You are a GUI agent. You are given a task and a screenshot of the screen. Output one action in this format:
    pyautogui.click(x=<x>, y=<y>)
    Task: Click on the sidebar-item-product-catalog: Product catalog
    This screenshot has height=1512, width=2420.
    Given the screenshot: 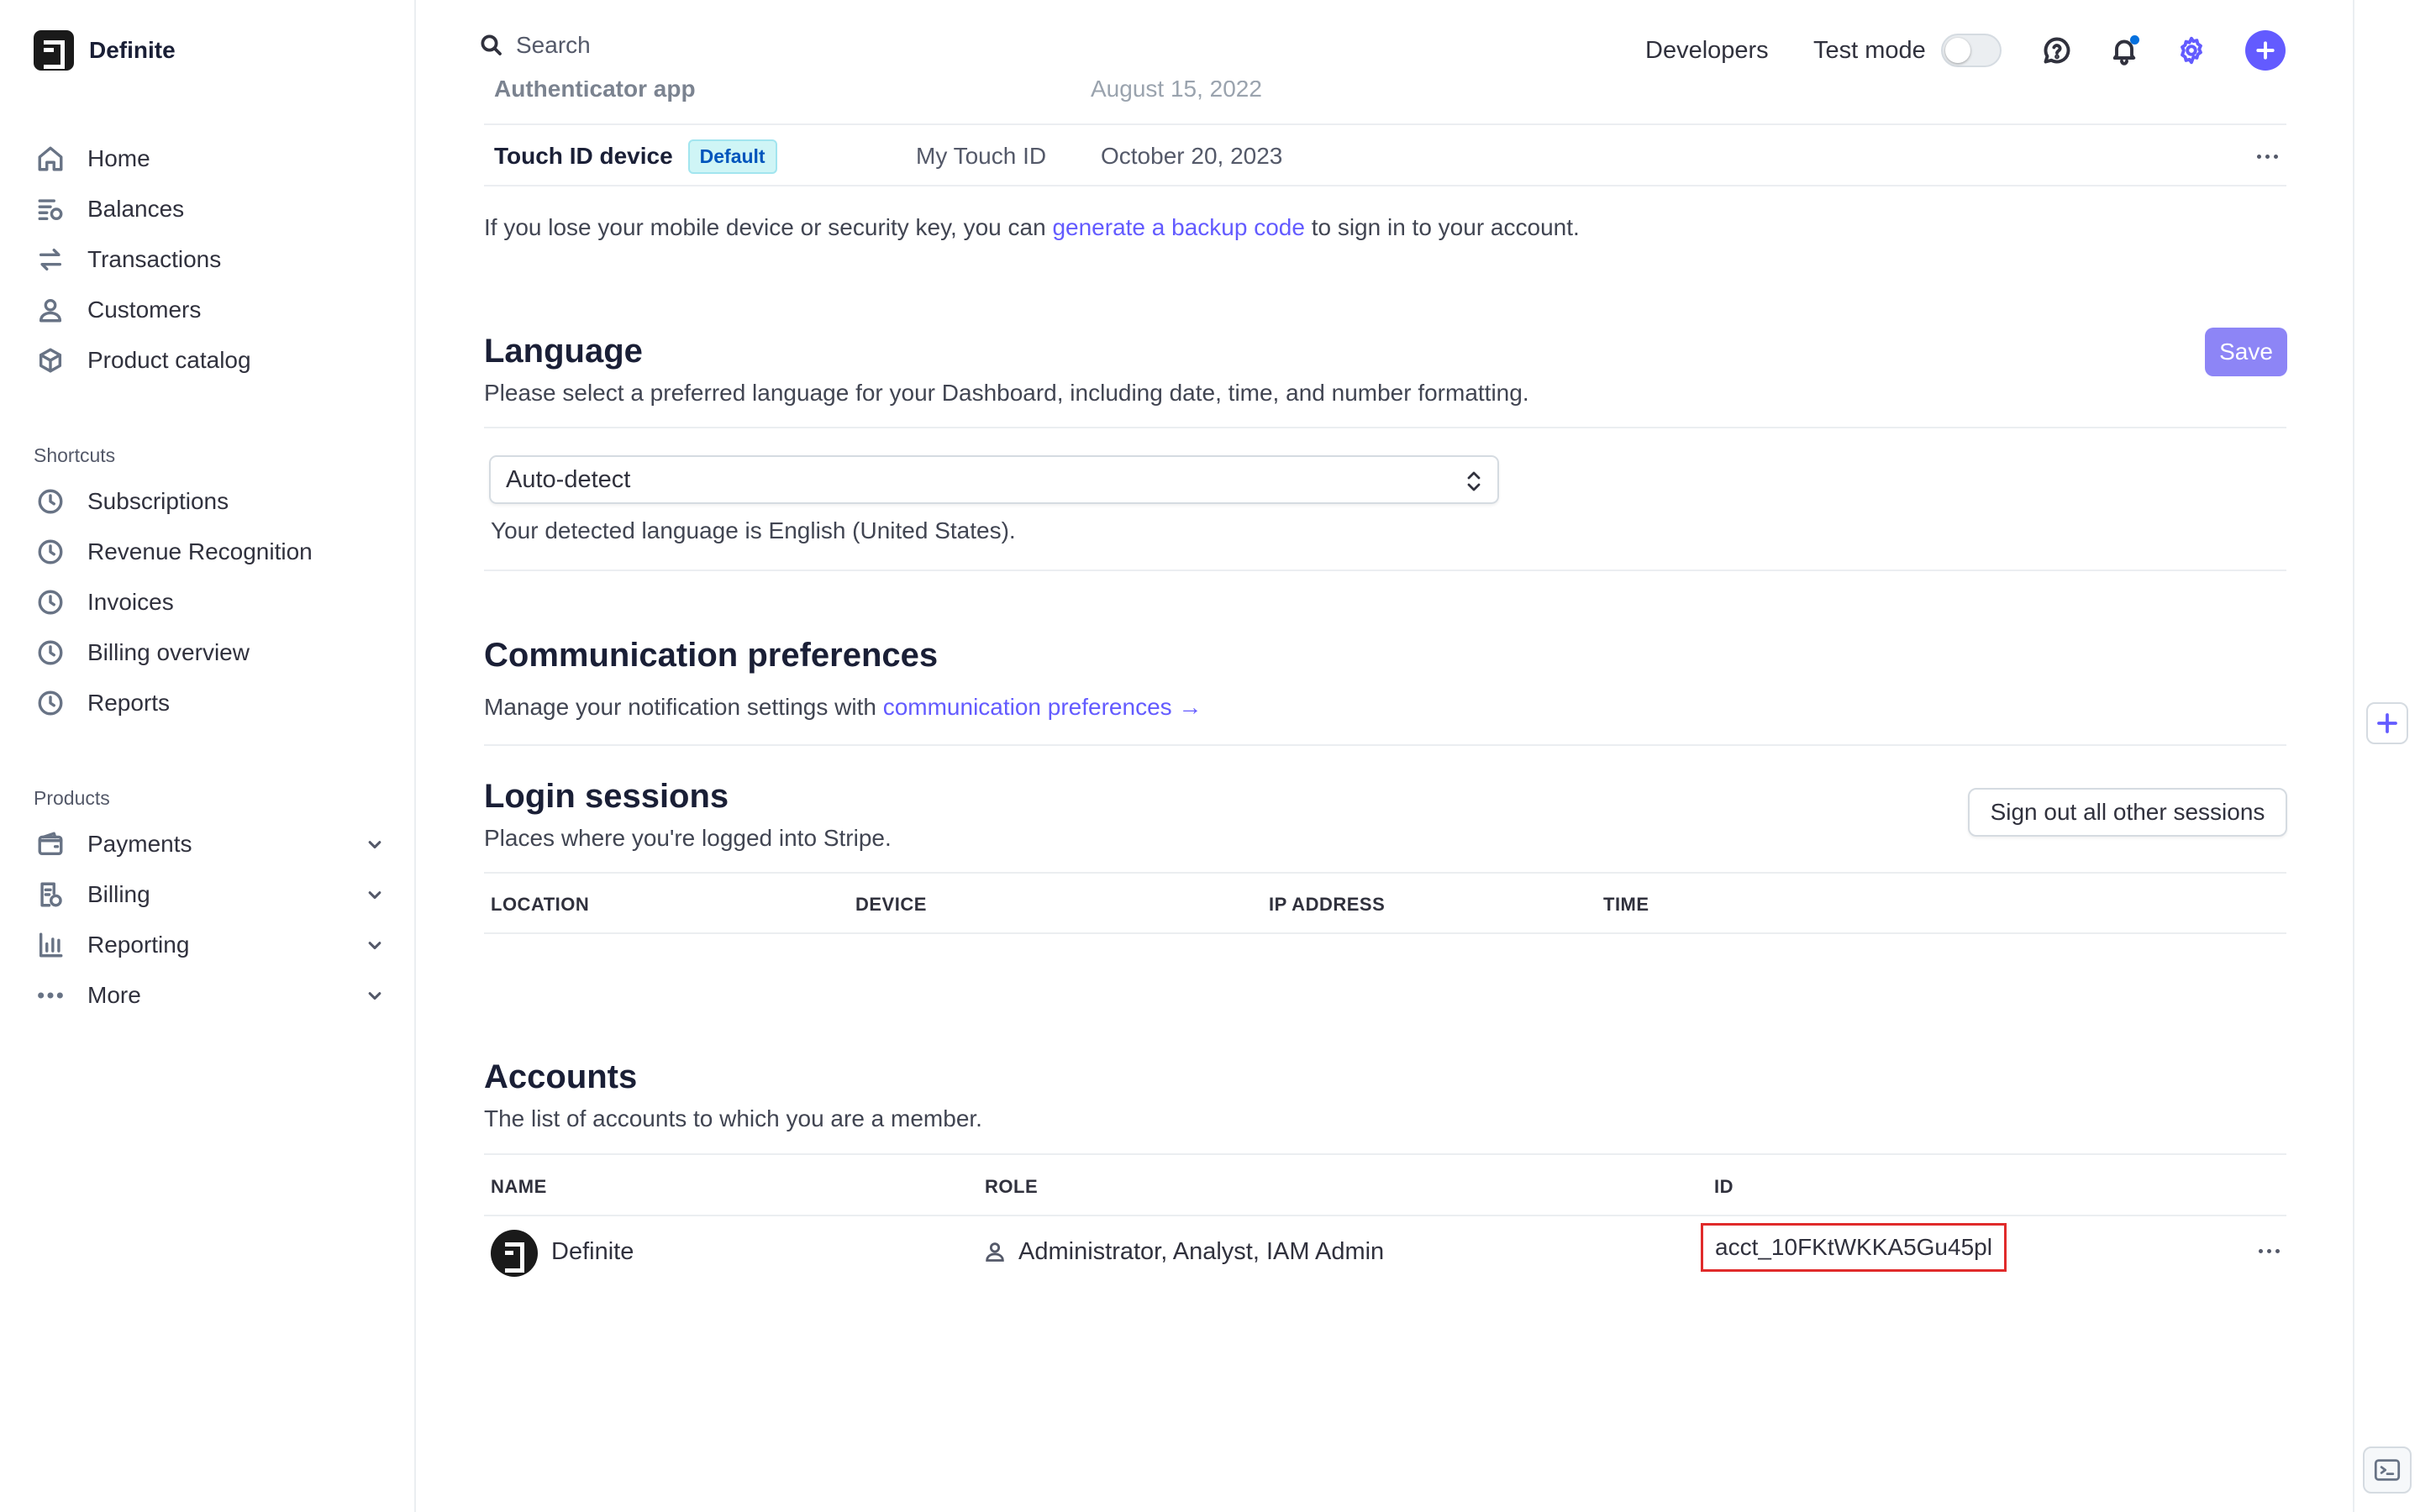 What is the action you would take?
    pyautogui.click(x=210, y=360)
    